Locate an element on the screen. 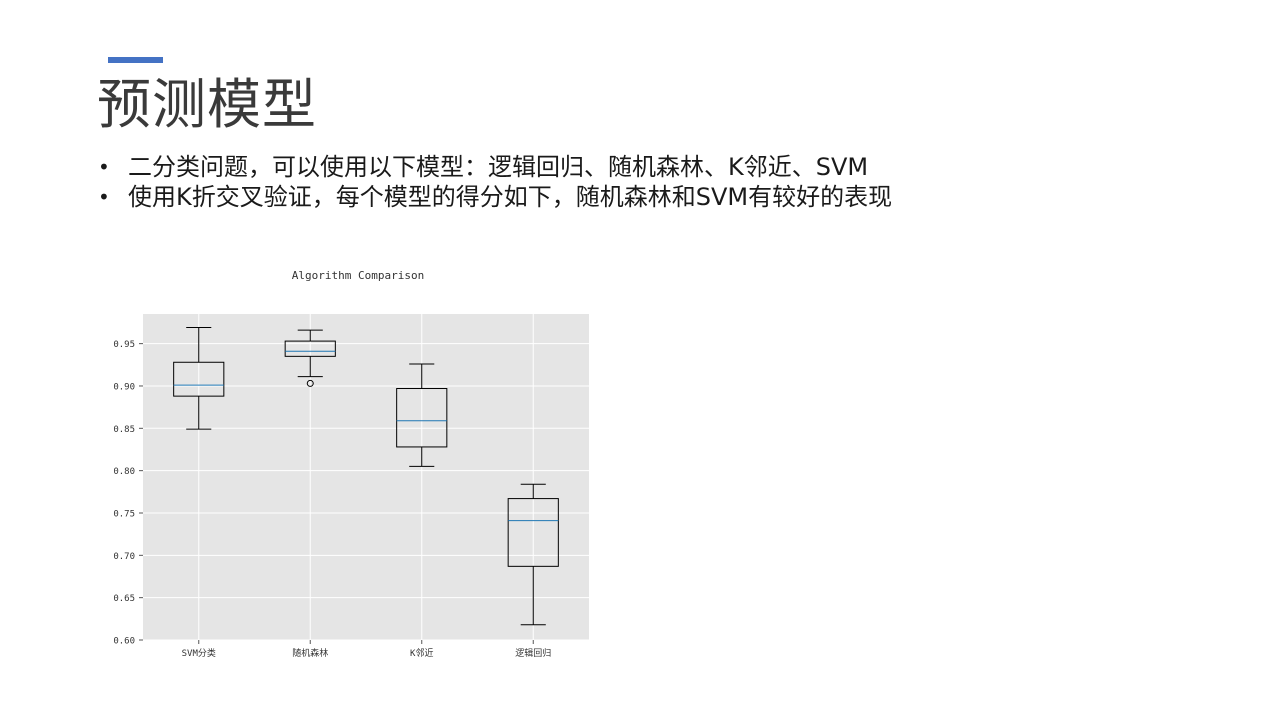 This screenshot has height=720, width=1280. y-tick-label: 0.65 is located at coordinates (124, 599).